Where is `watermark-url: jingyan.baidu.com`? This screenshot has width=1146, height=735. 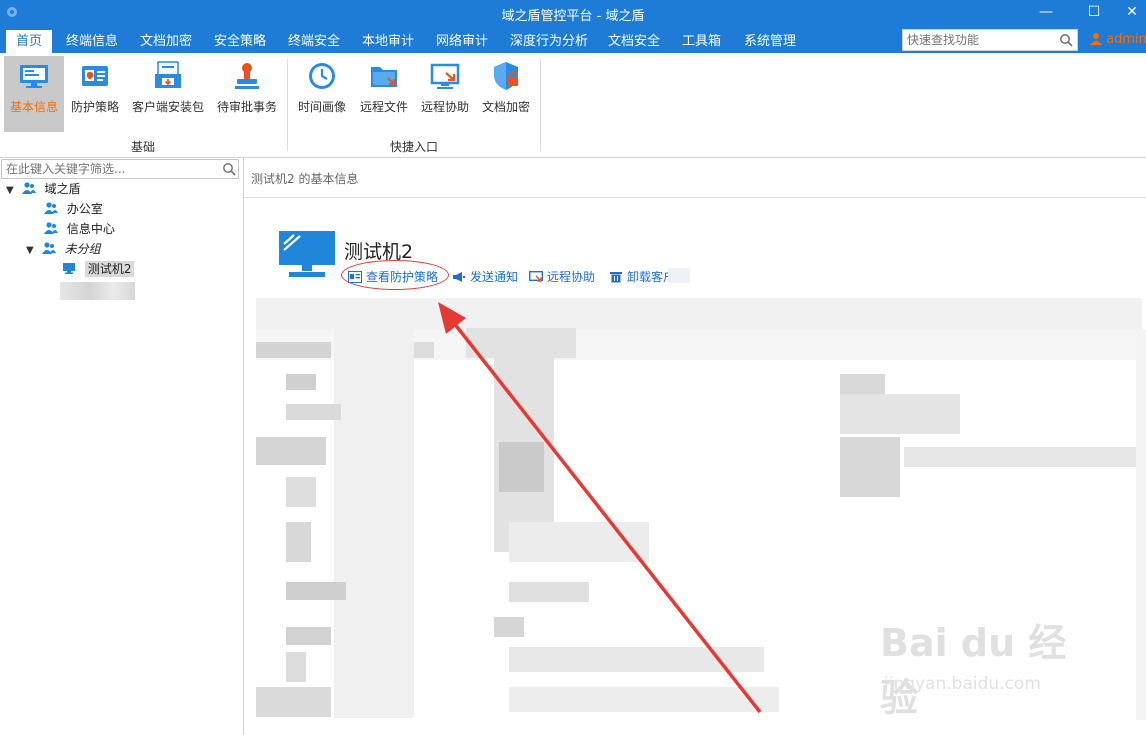 watermark-url: jingyan.baidu.com is located at coordinates (962, 684).